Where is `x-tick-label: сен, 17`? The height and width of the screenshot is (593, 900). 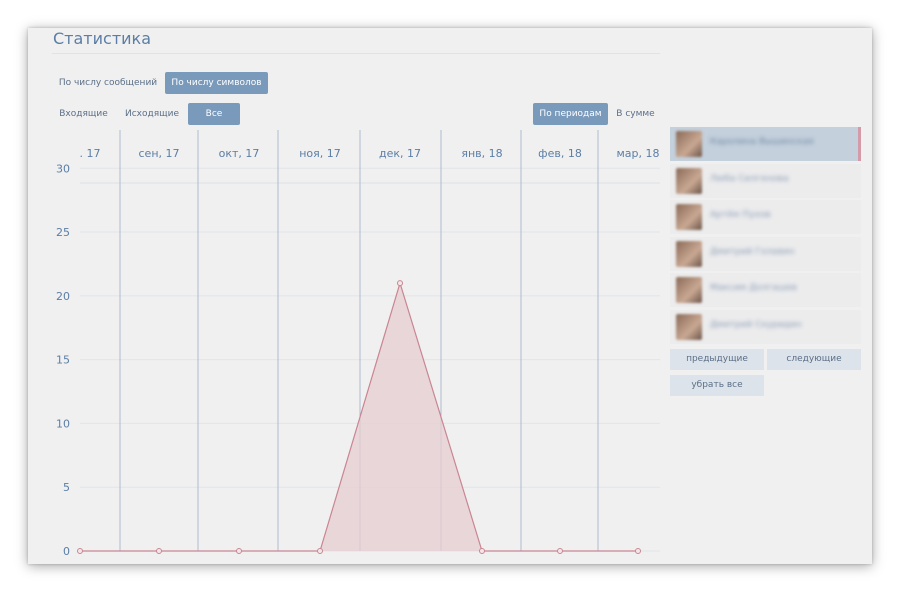 x-tick-label: сен, 17 is located at coordinates (159, 153).